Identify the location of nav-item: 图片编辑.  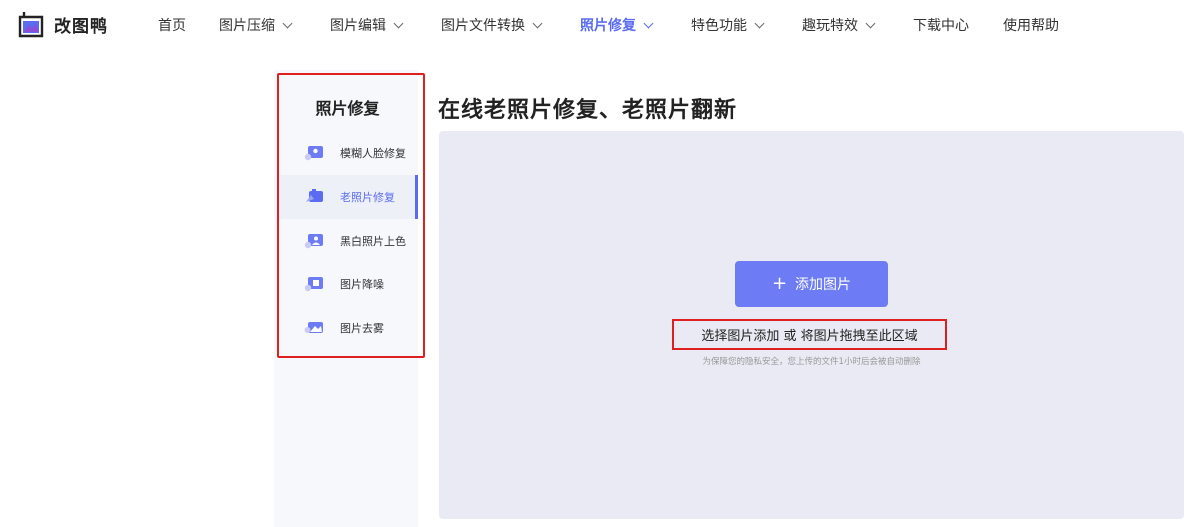
(367, 25).